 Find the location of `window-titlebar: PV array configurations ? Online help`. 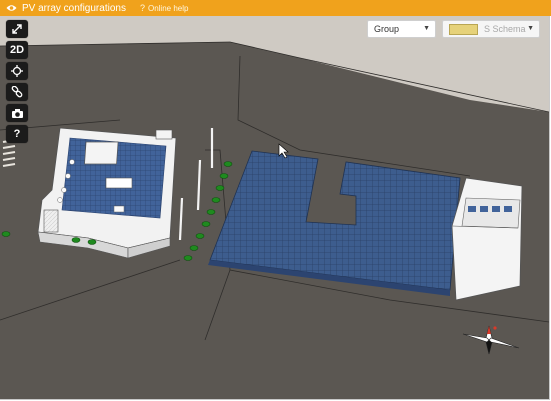

window-titlebar: PV array configurations ? Online help is located at coordinates (275, 8).